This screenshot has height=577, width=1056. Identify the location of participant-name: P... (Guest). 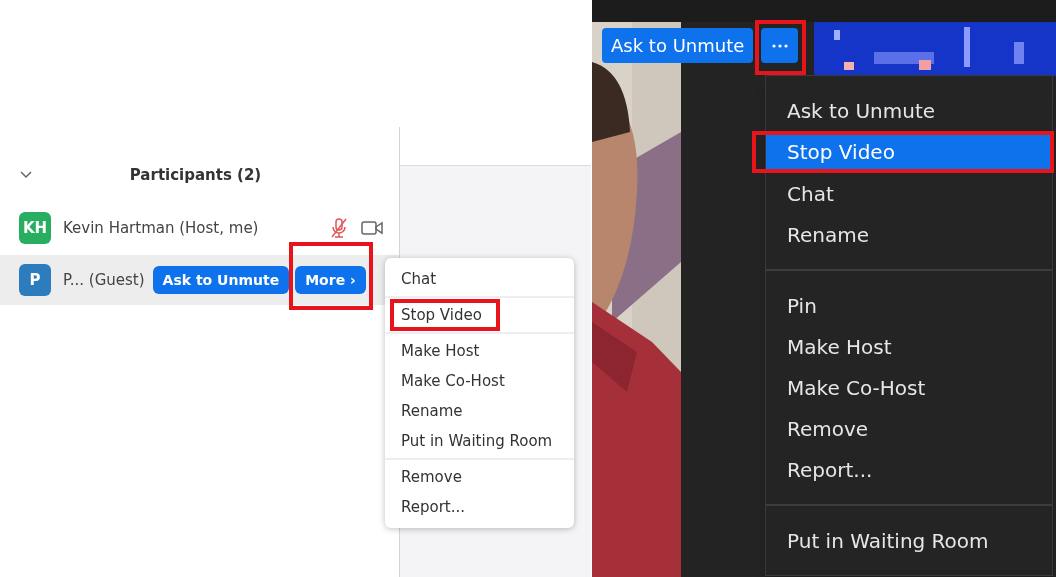
(104, 280).